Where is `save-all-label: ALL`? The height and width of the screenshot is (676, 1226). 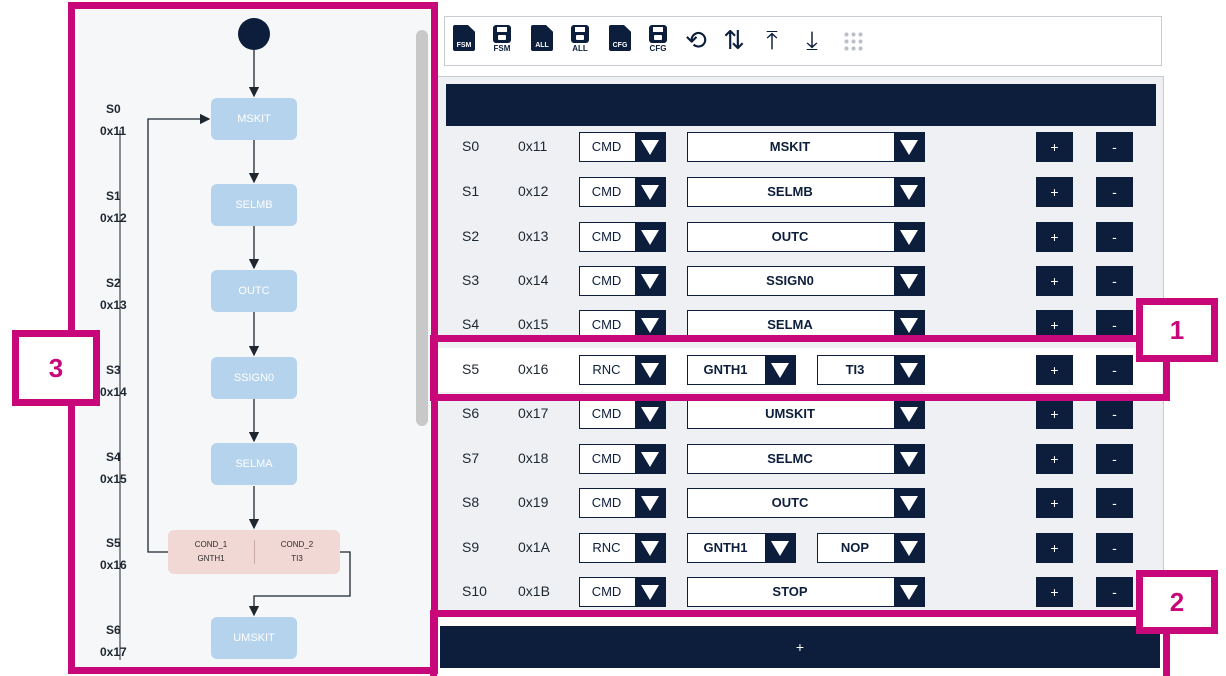 save-all-label: ALL is located at coordinates (580, 48).